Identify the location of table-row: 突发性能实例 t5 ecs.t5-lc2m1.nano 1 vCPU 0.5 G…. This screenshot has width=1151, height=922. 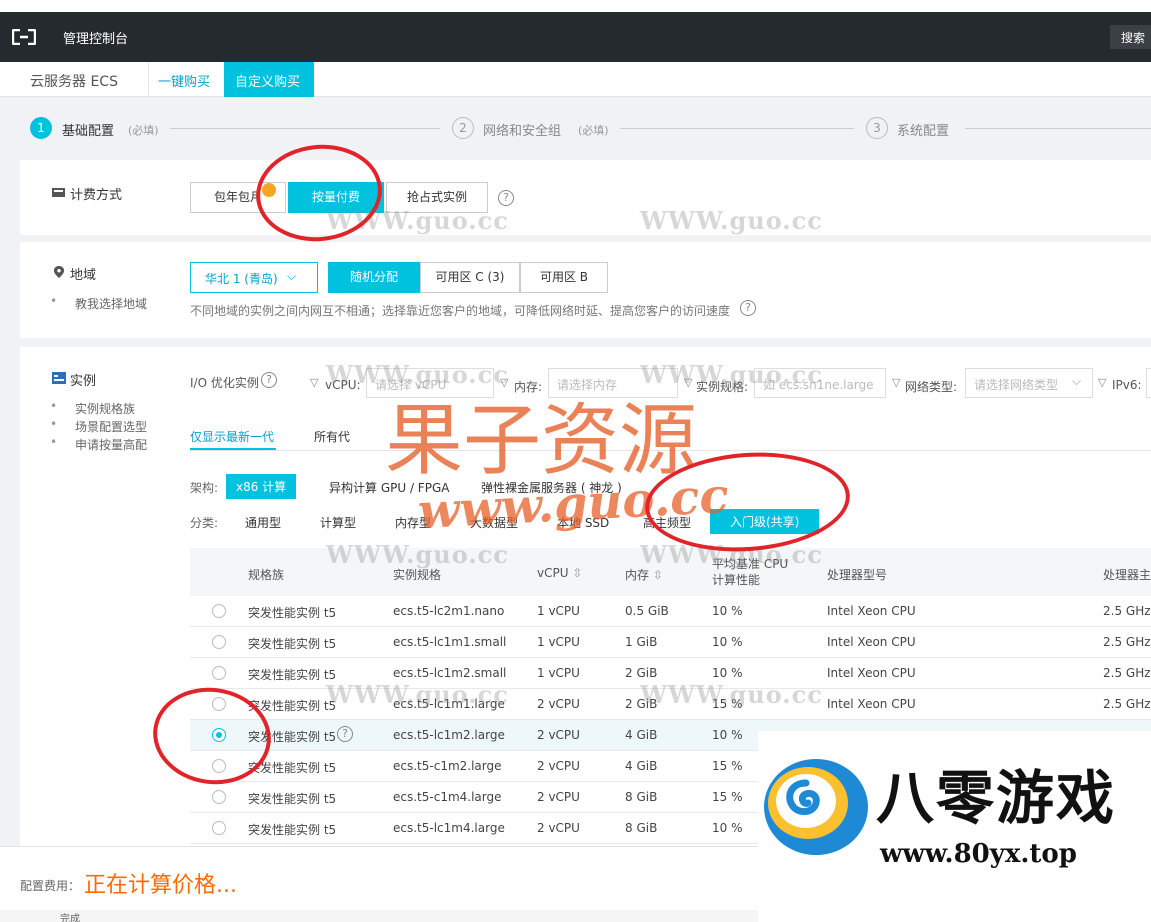
(670, 611).